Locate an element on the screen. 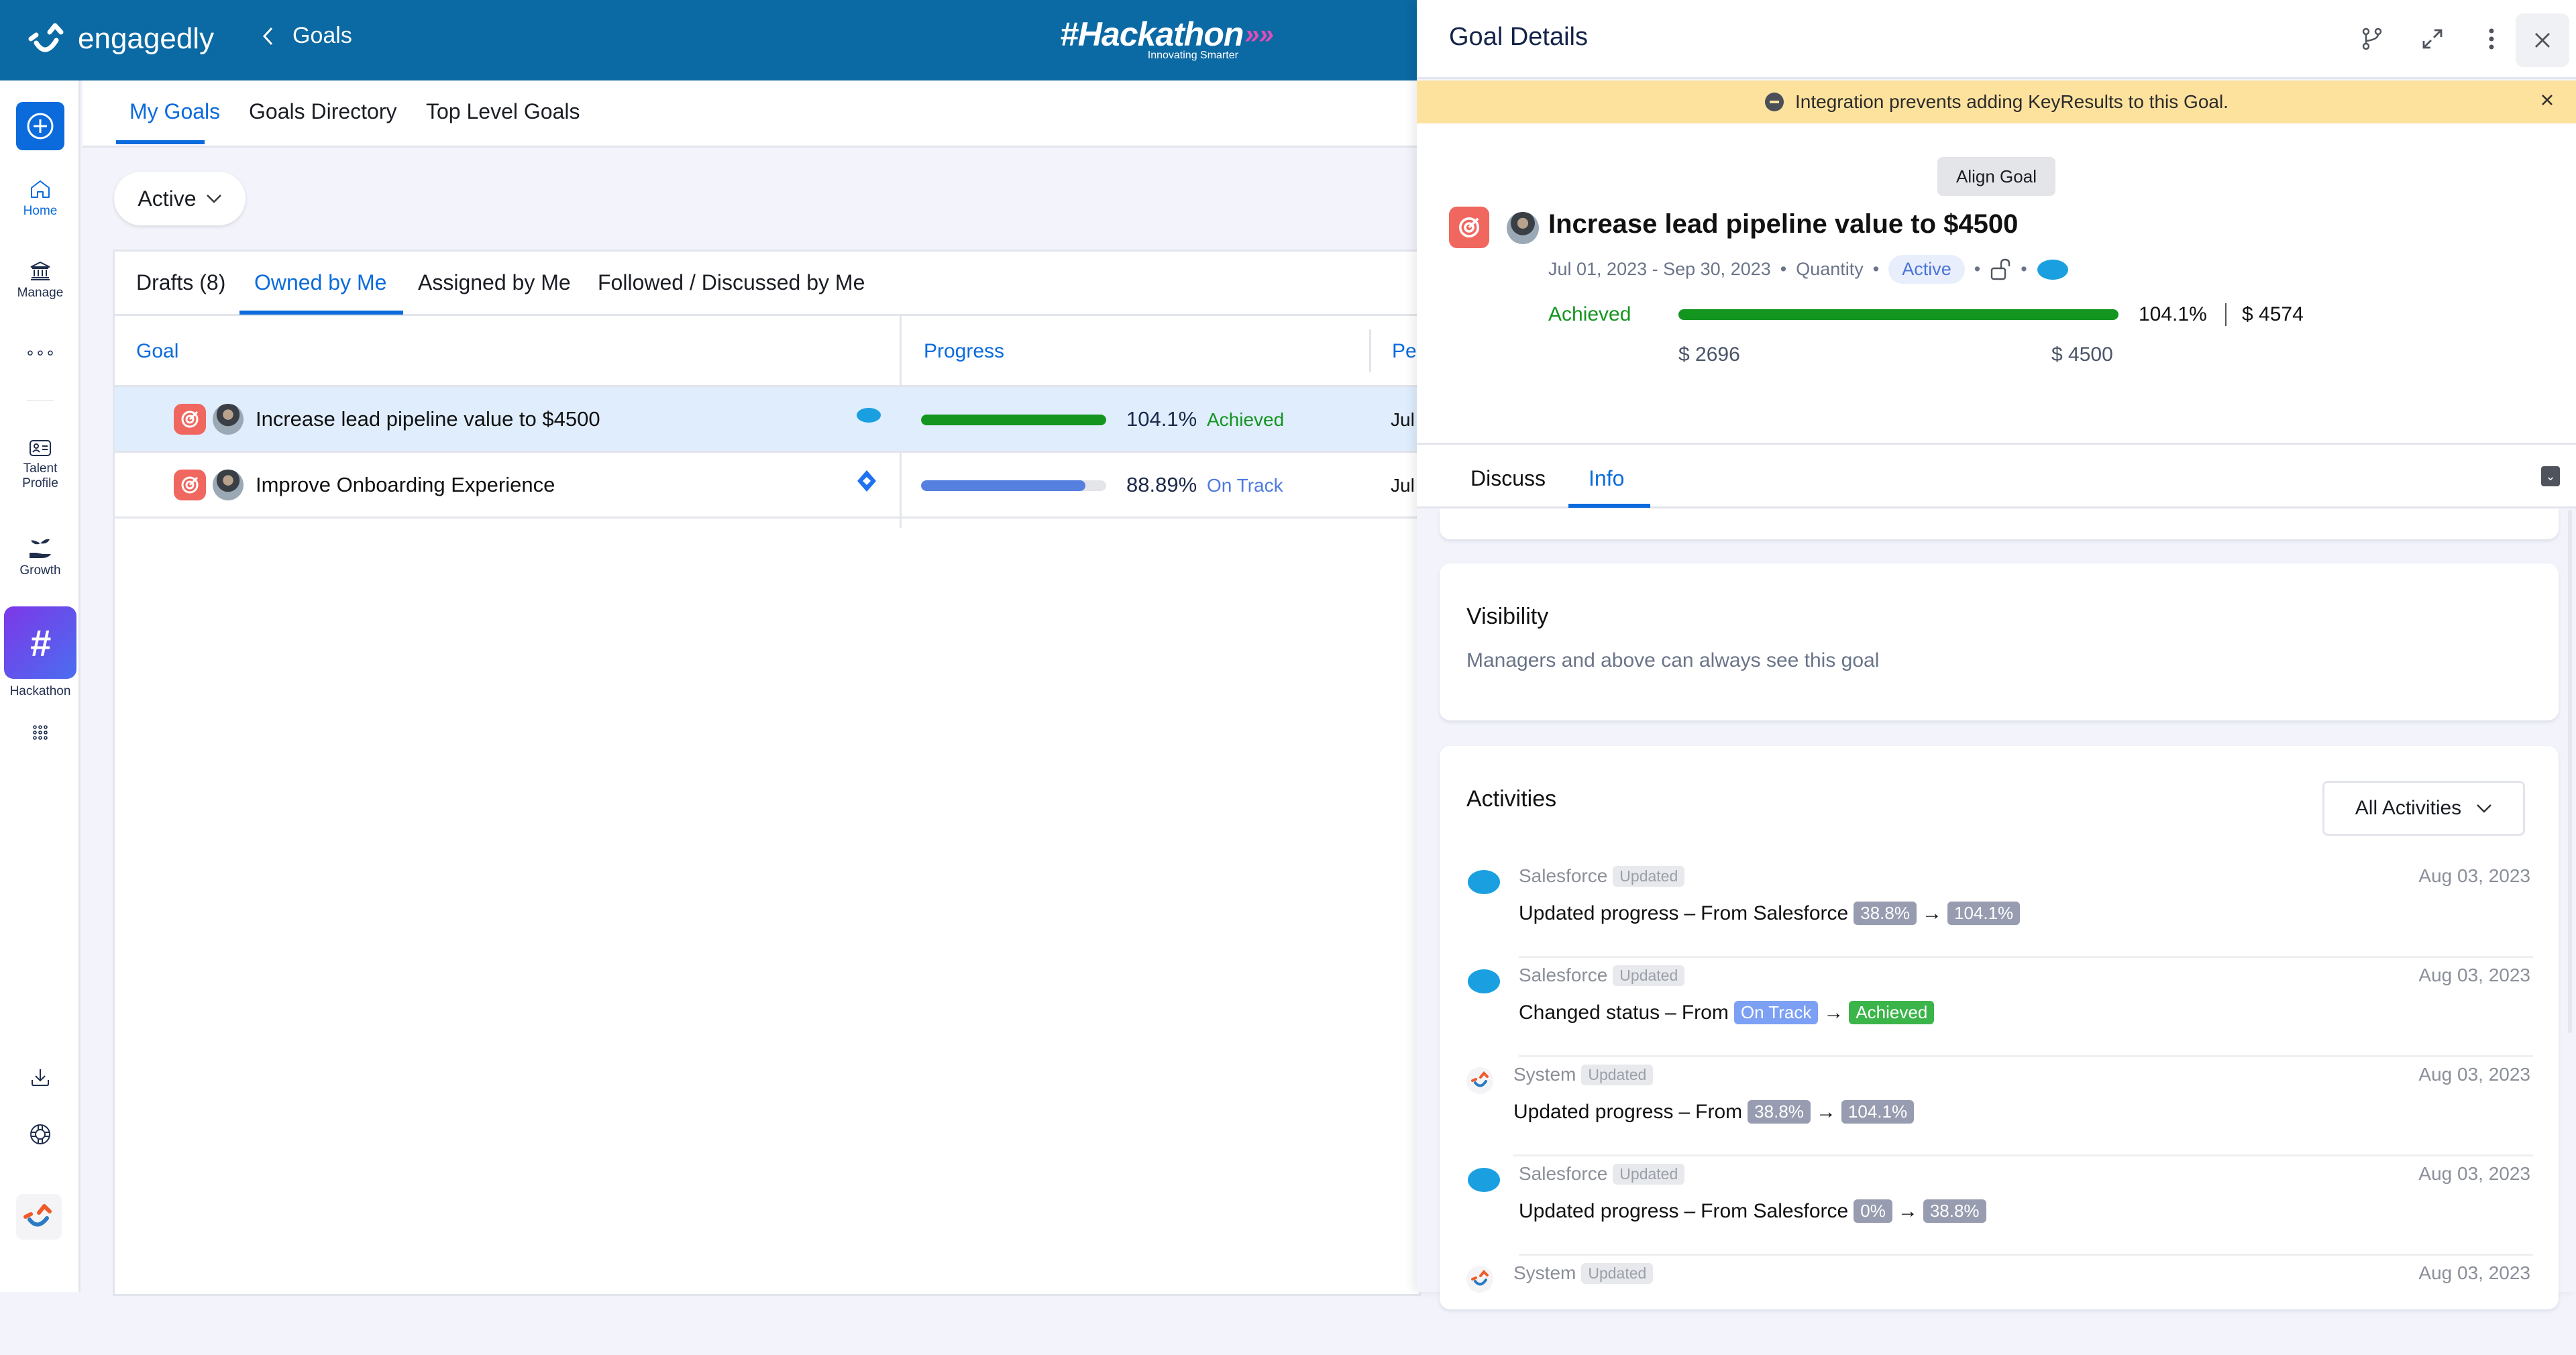 The image size is (2576, 1355). status-label: Achieved is located at coordinates (1246, 420).